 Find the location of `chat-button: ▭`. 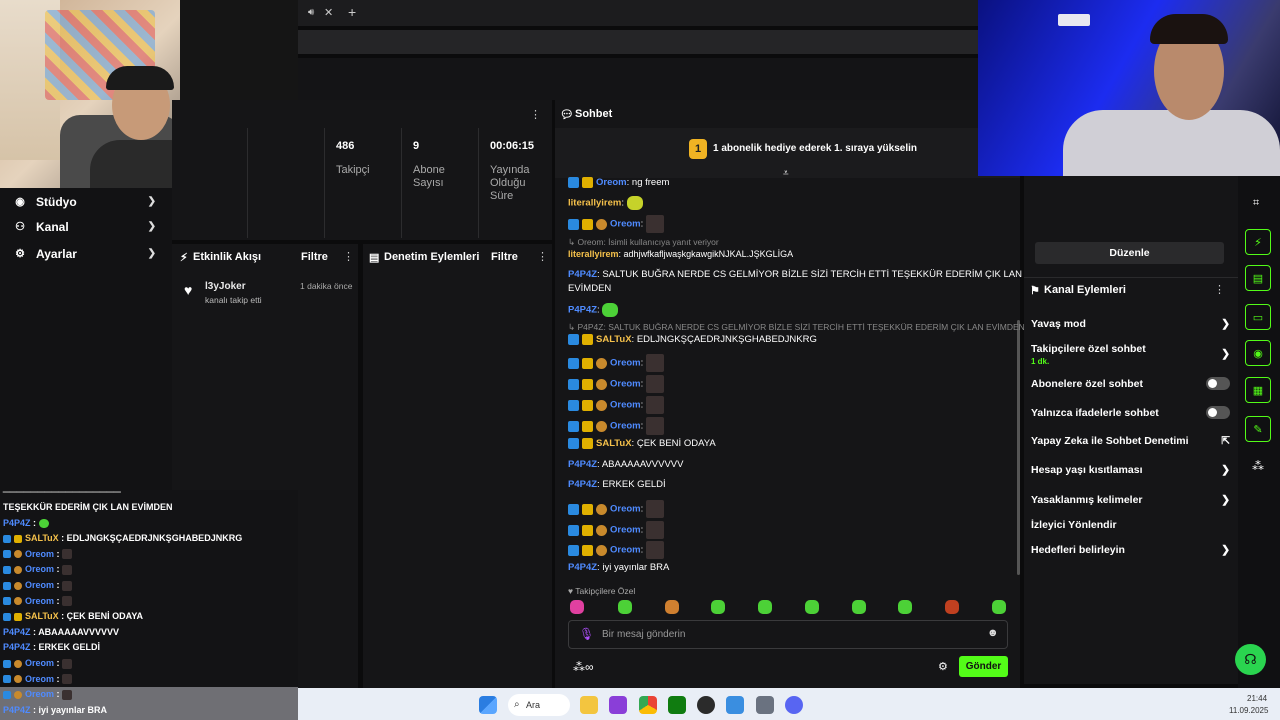

chat-button: ▭ is located at coordinates (1258, 317).